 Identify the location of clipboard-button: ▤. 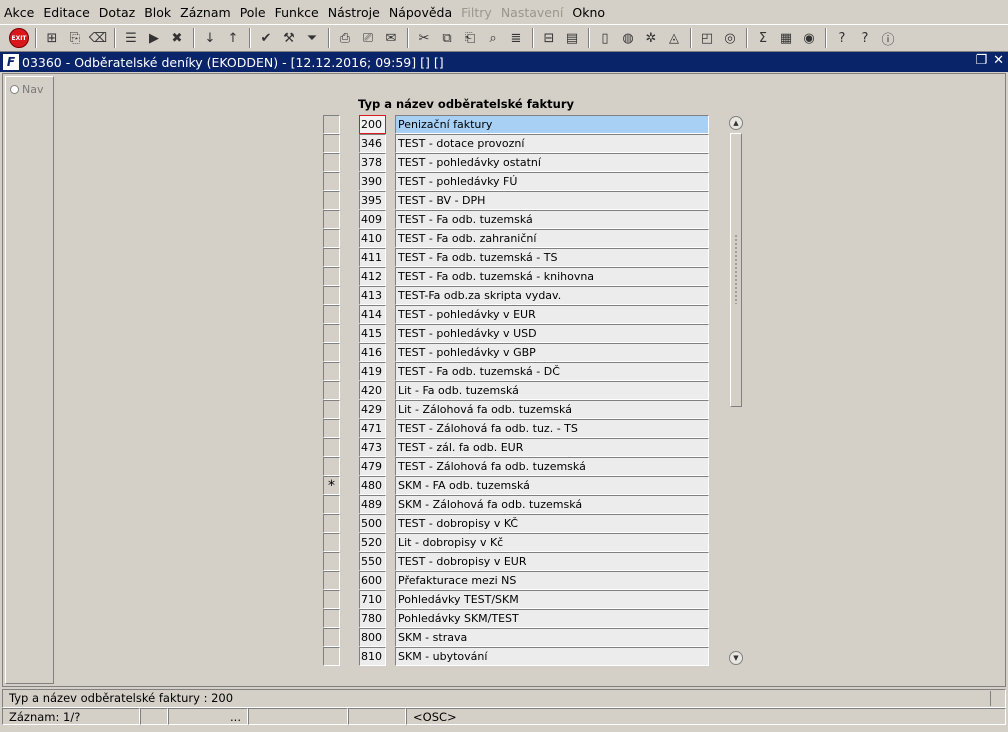
(572, 38).